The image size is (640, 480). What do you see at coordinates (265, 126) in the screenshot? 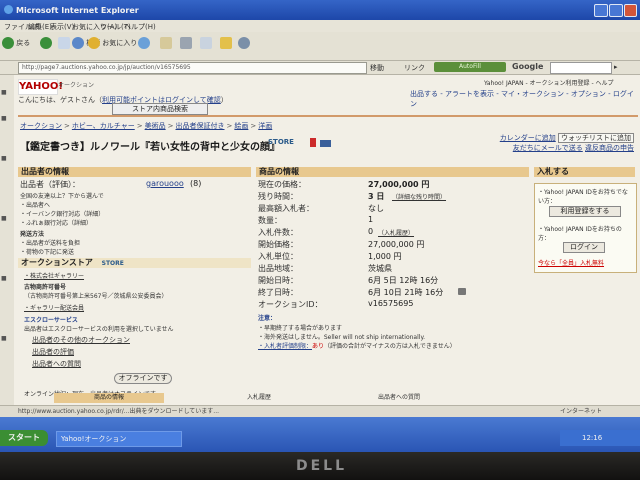
I see `breadcrumb-item: 洋画` at bounding box center [265, 126].